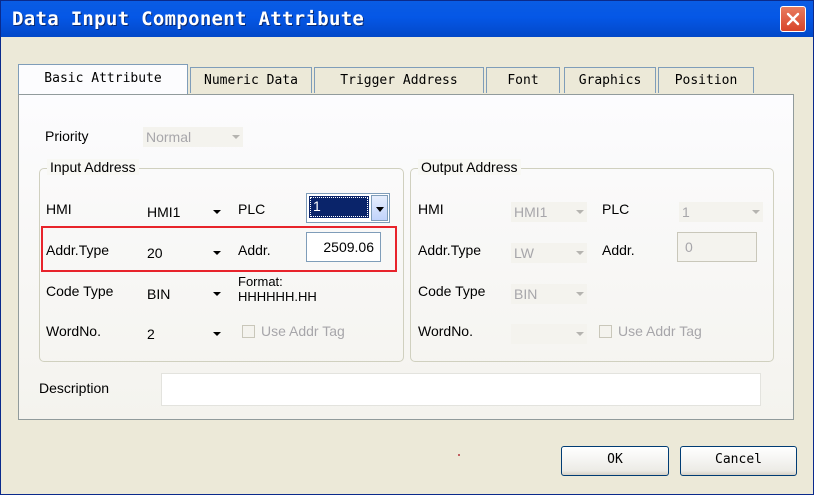 The height and width of the screenshot is (495, 814). I want to click on tab-position: Position, so click(706, 80).